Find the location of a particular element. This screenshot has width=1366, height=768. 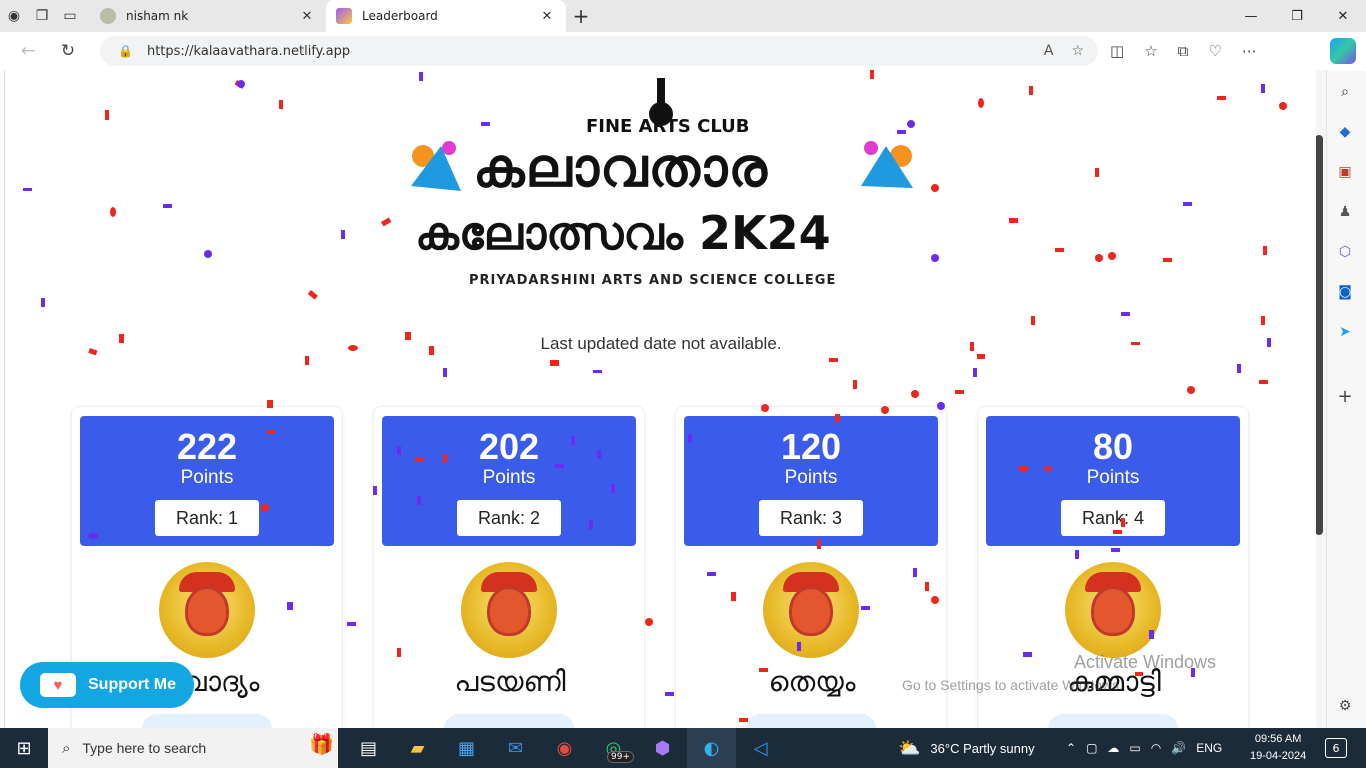

weather-widget: ⛅ 36°C Partly sunny is located at coordinates (966, 748).